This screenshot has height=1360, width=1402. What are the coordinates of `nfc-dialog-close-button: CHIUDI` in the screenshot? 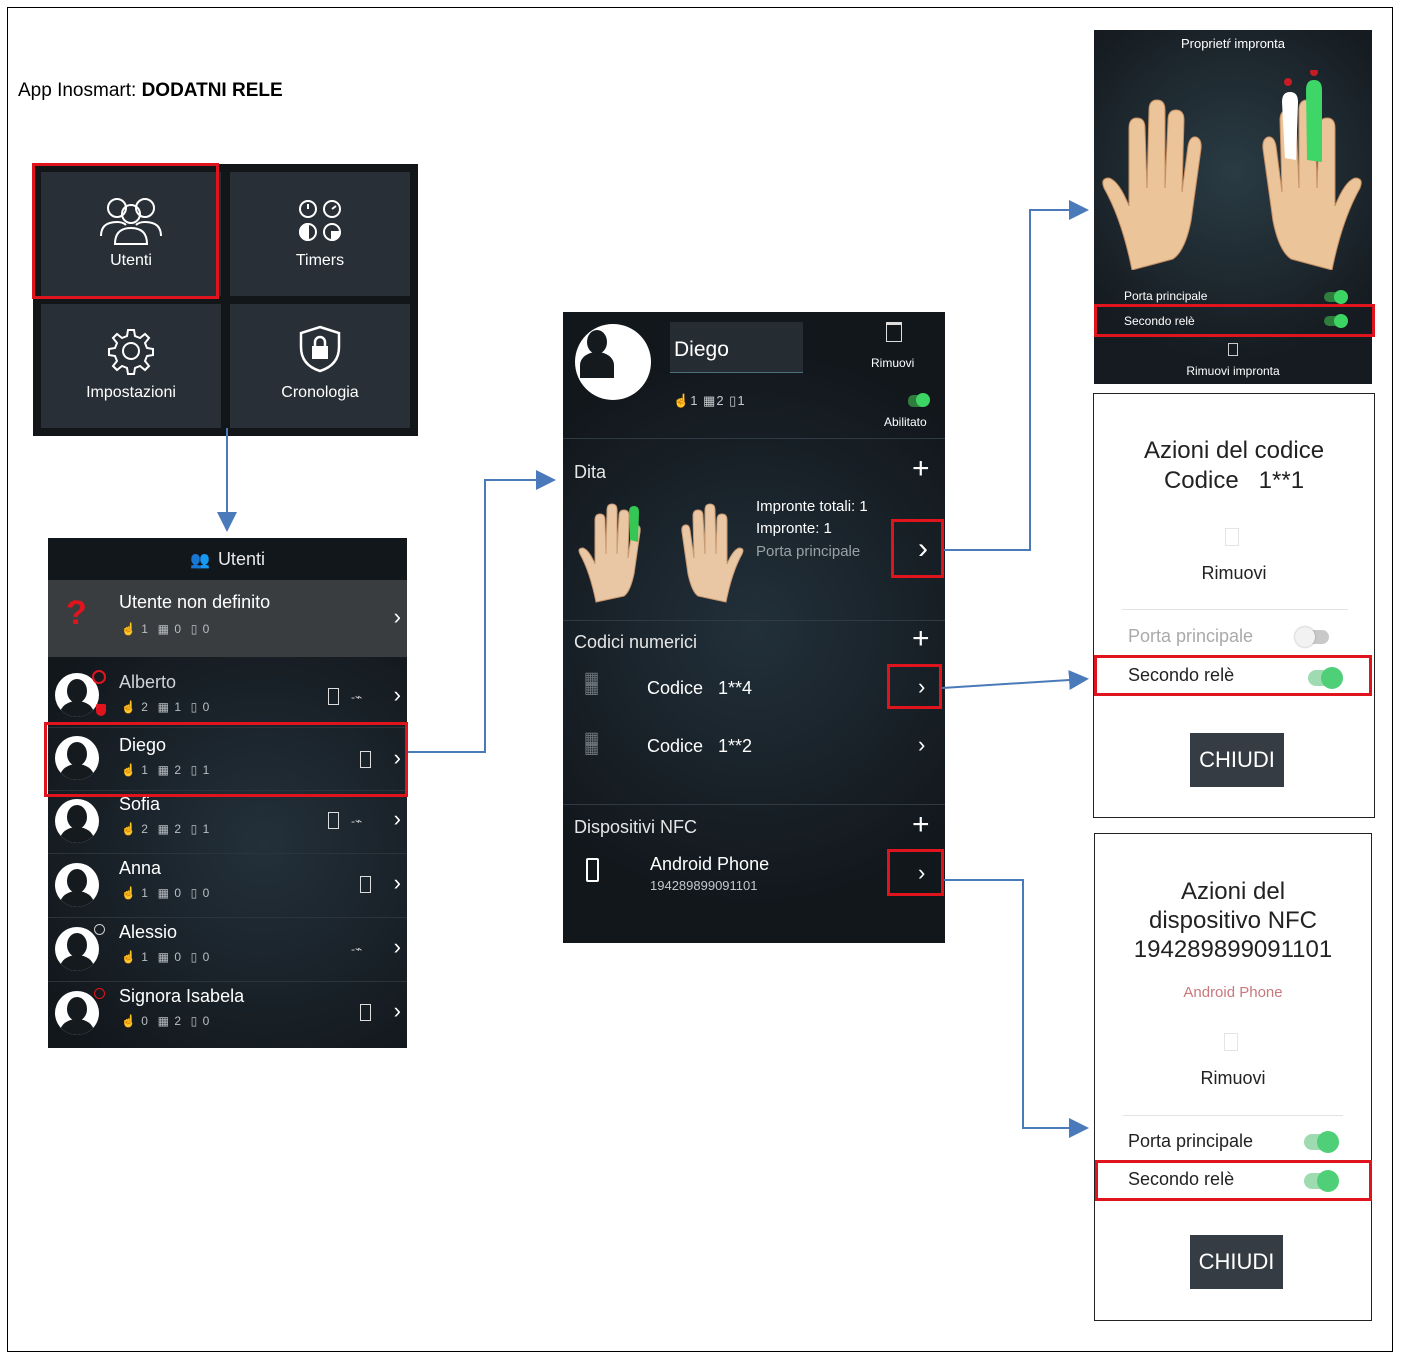 It's located at (1236, 1262).